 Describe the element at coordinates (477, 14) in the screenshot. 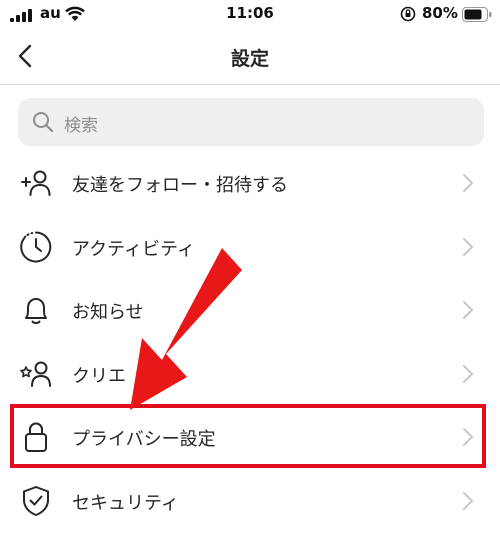

I see `battery-icon` at that location.